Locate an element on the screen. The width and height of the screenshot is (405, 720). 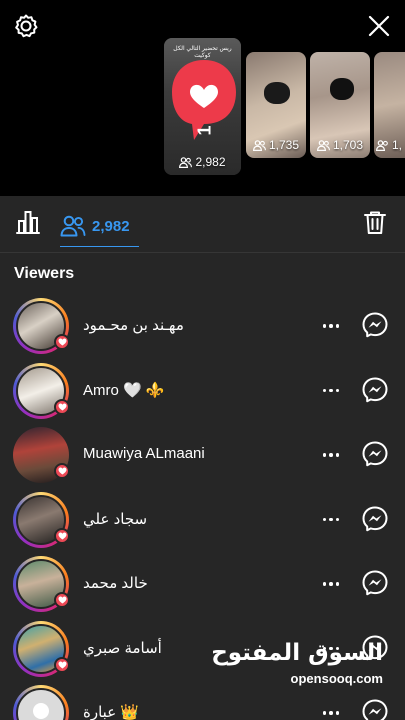
delete-story-button is located at coordinates (375, 222).